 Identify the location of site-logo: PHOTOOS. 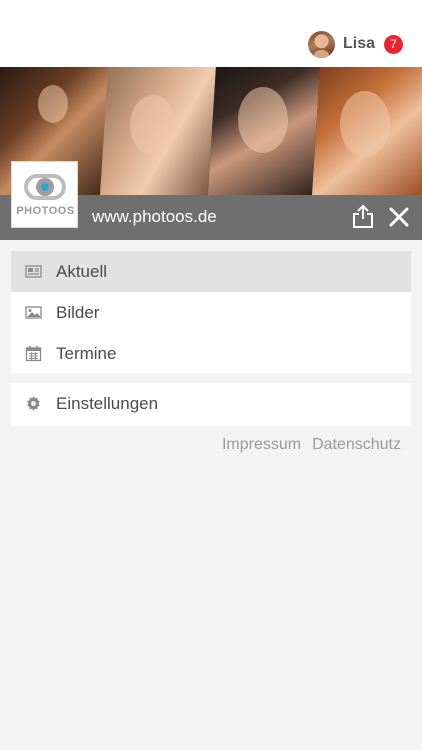
(44, 194).